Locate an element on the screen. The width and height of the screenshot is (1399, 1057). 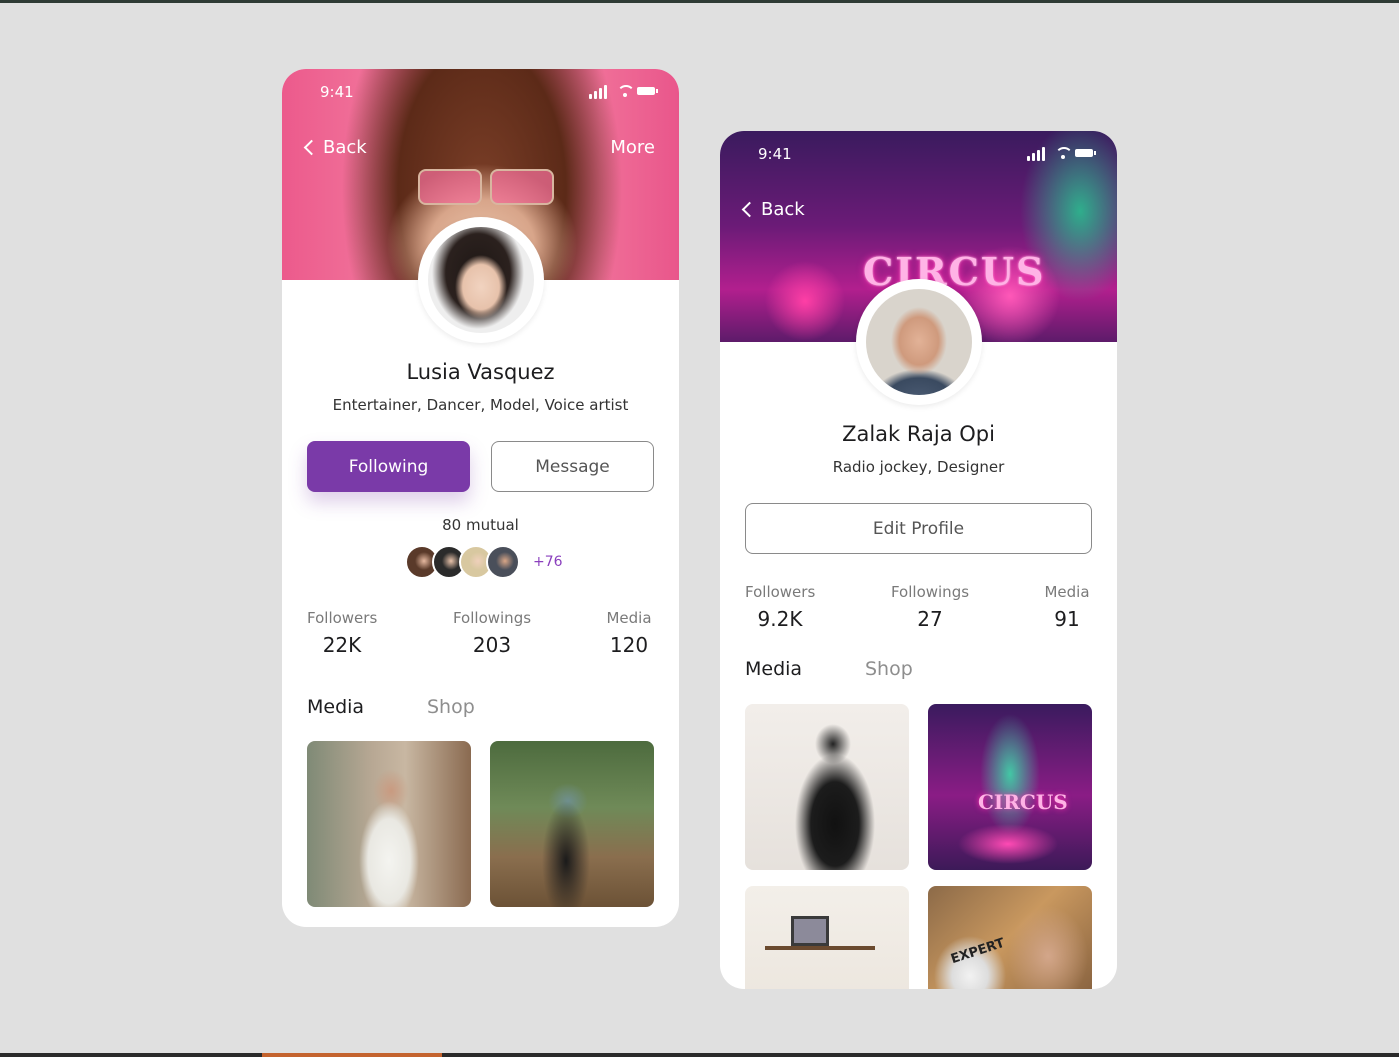
profile-stats: Followers 9.2K Followings 27 Media 91 is located at coordinates (918, 613).